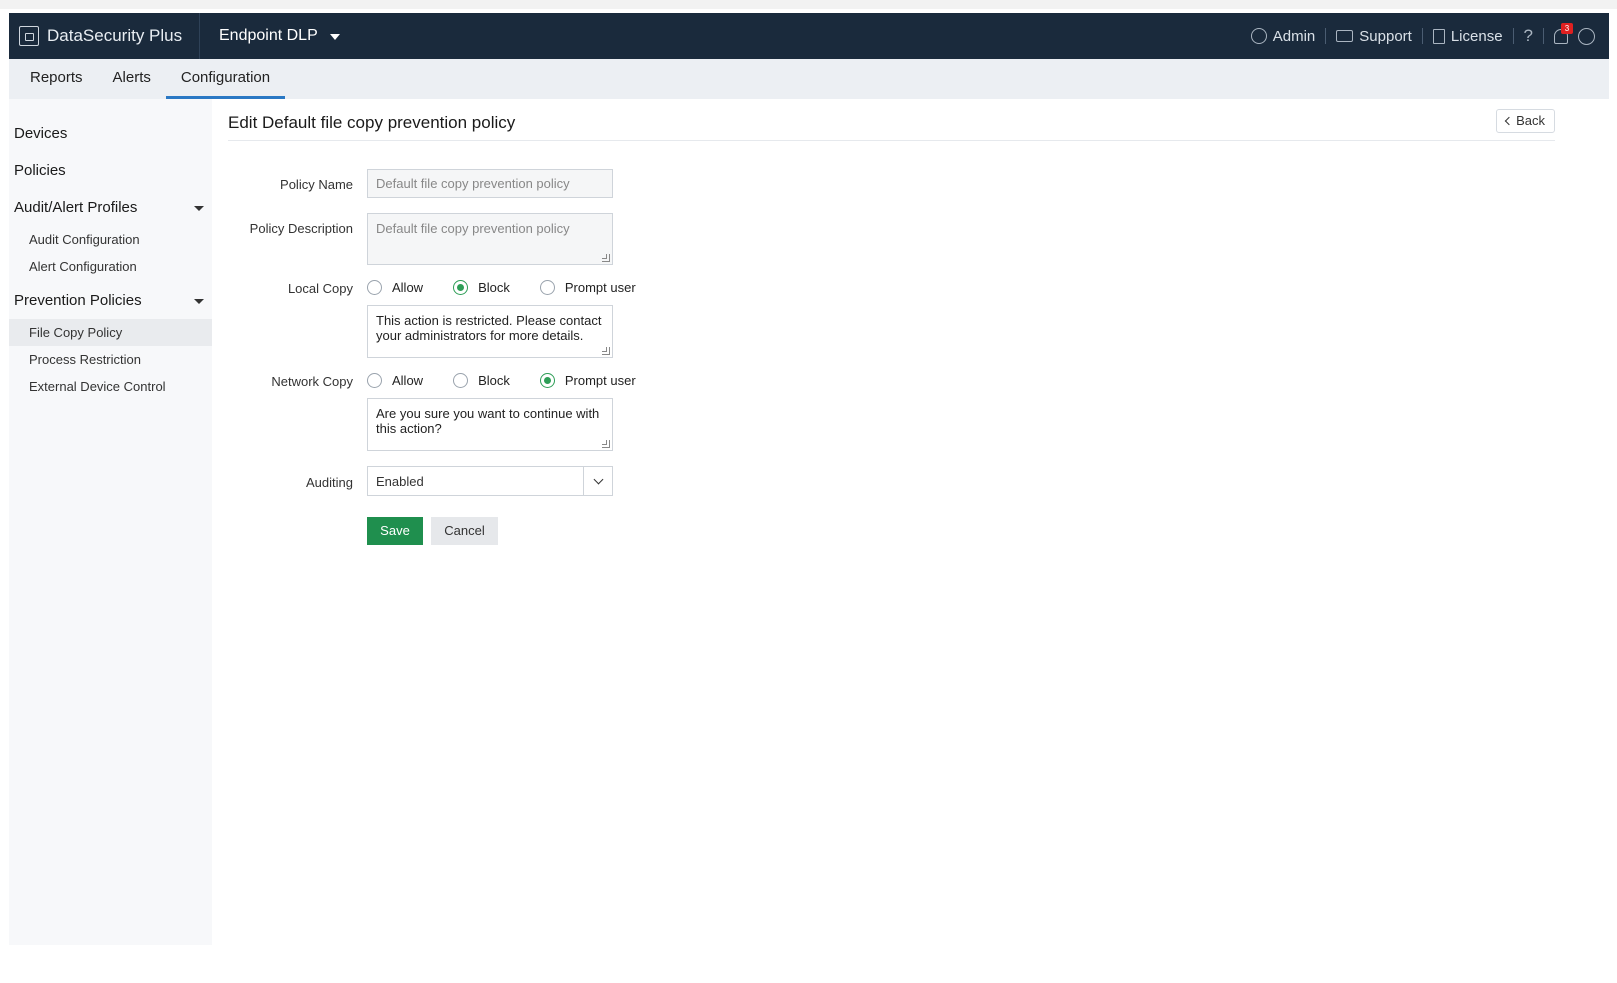  Describe the element at coordinates (395, 531) in the screenshot. I see `save-button: Save` at that location.